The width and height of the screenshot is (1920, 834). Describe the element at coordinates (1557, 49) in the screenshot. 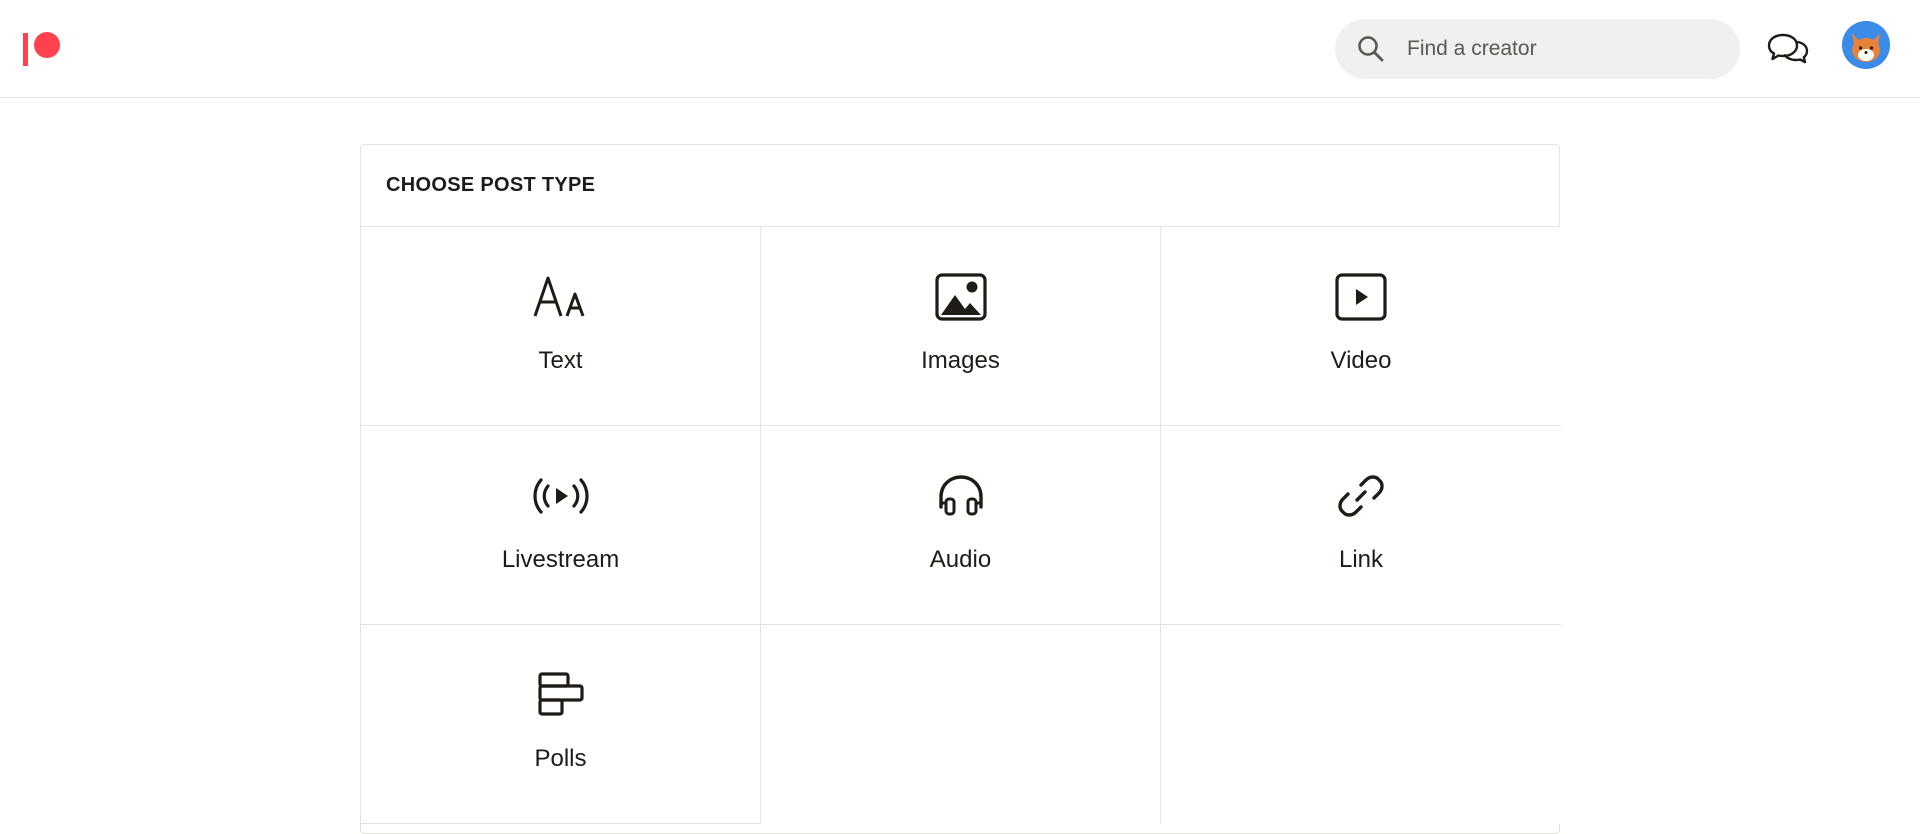

I see `search-input` at that location.